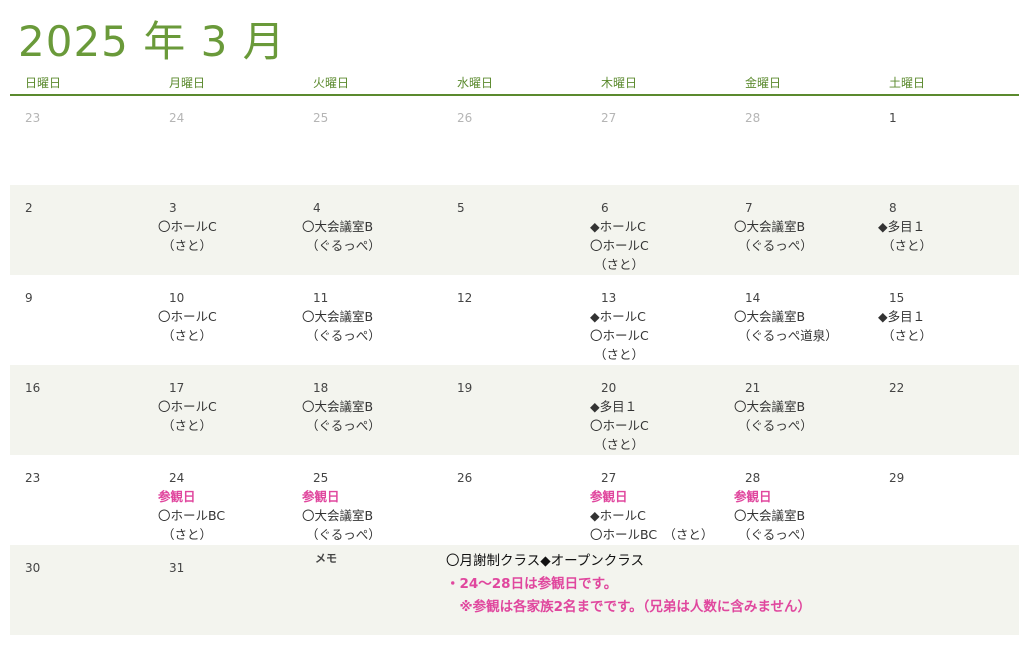 Image resolution: width=1032 pixels, height=652 pixels. I want to click on weekday-label: 日曜日, so click(43, 83).